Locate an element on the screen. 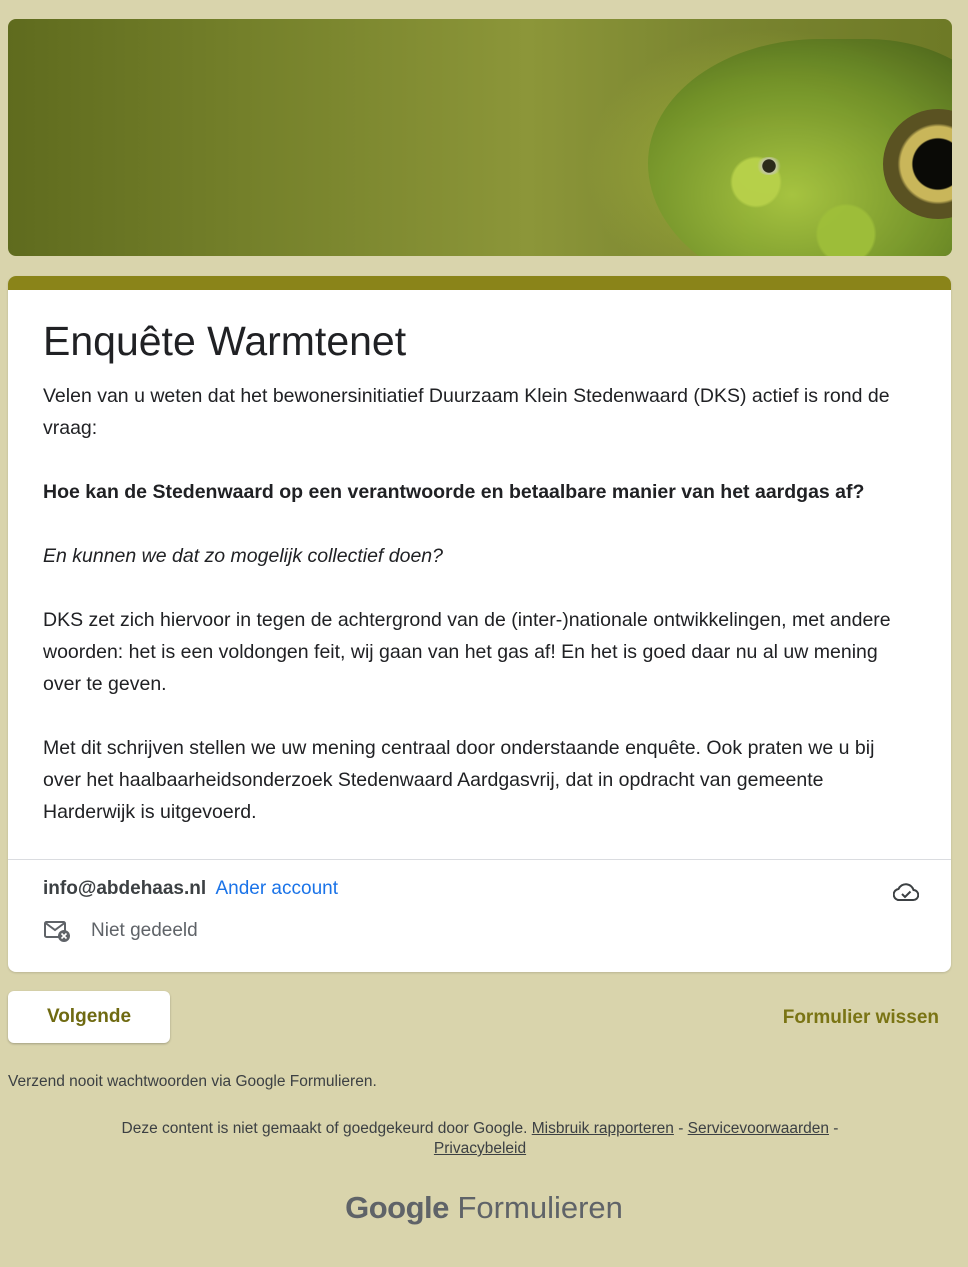  sharing-status-row: Niet gedeeld is located at coordinates (120, 931).